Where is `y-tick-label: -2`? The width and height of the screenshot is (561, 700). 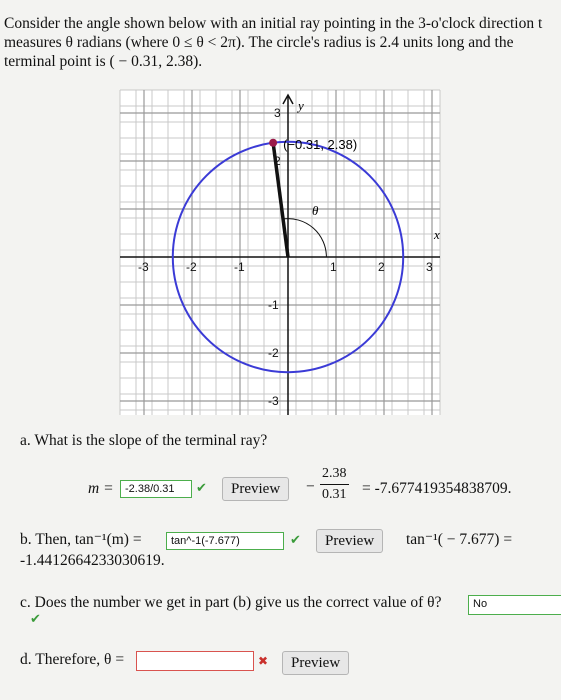 y-tick-label: -2 is located at coordinates (273, 353).